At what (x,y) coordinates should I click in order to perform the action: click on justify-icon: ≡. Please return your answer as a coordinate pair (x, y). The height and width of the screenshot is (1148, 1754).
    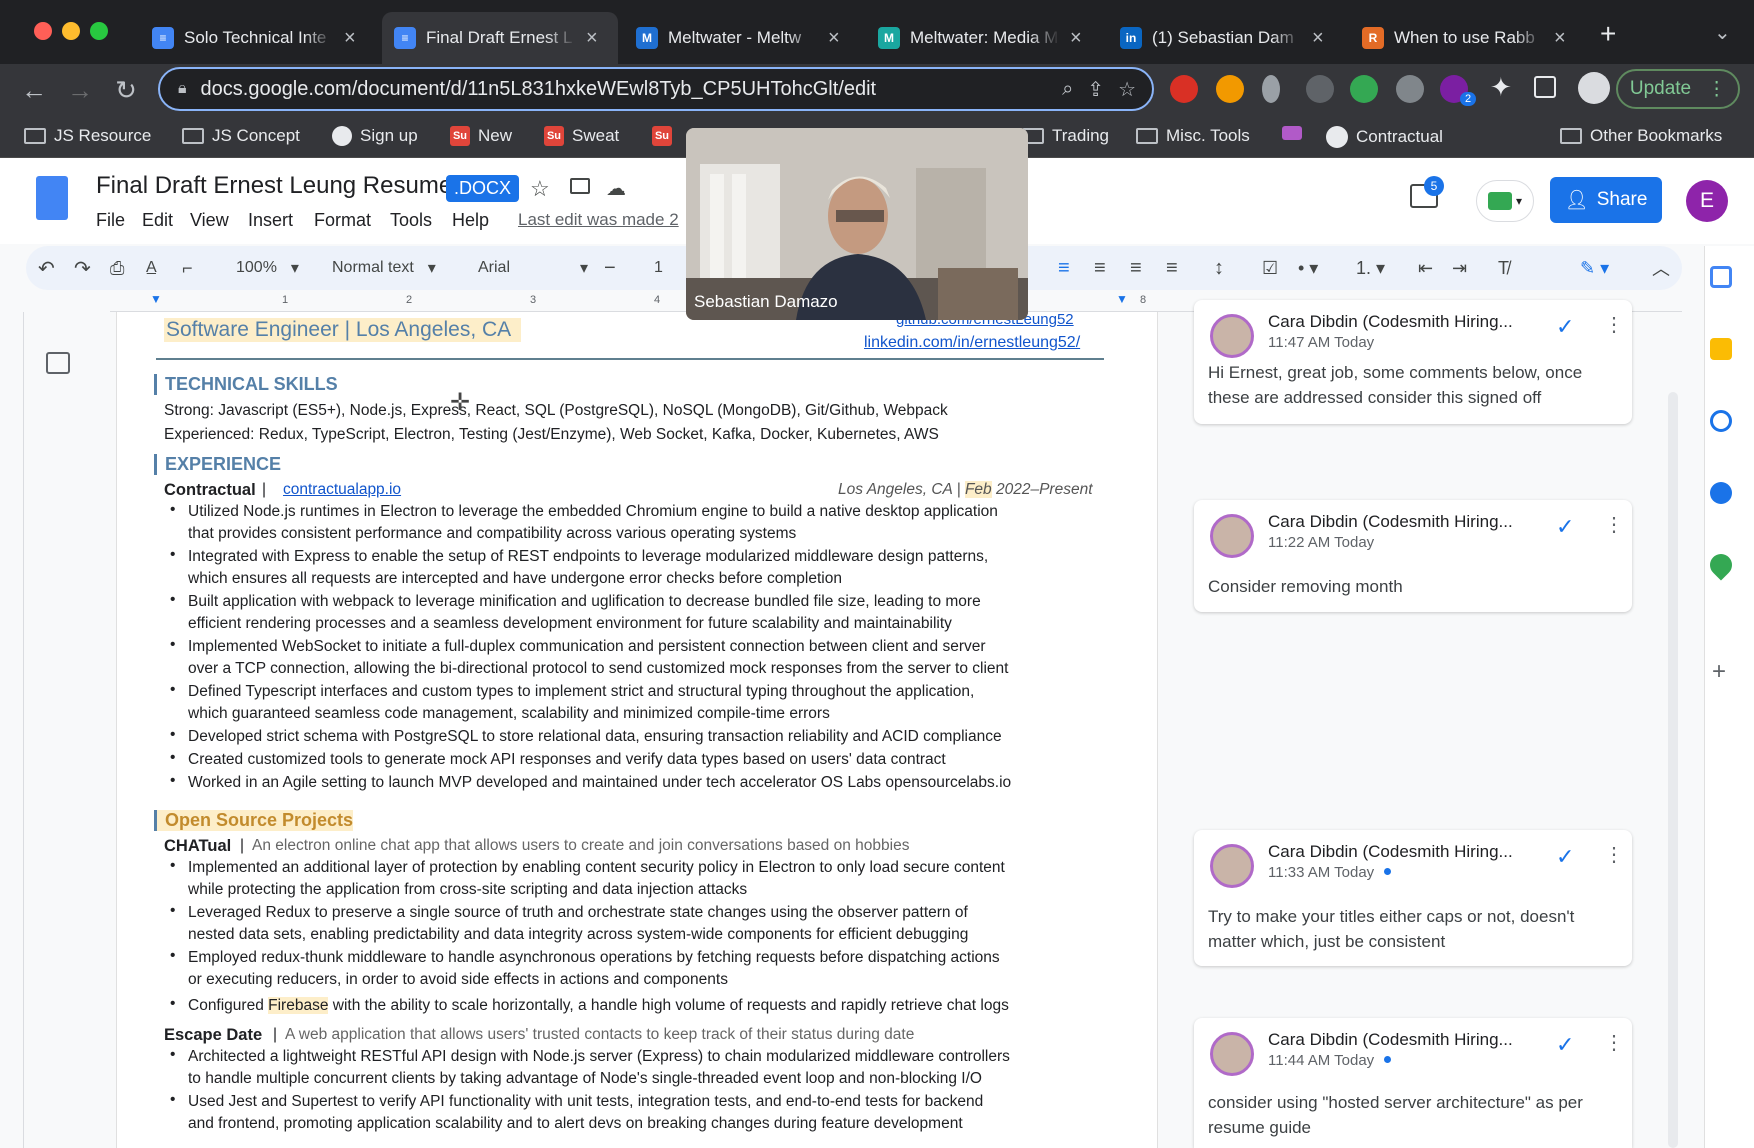
    Looking at the image, I should click on (1172, 268).